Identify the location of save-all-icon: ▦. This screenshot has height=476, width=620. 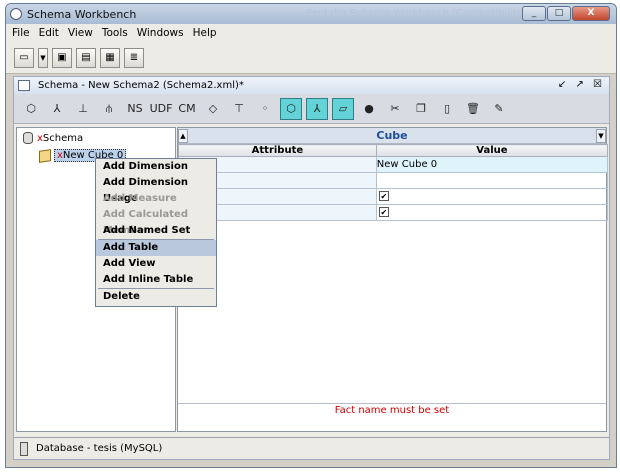
(110, 57).